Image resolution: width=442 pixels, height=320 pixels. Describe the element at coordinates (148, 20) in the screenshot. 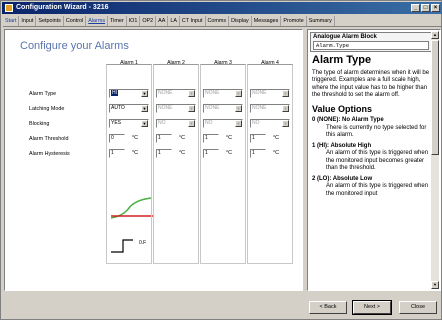

I see `tab-op2: OP2` at that location.